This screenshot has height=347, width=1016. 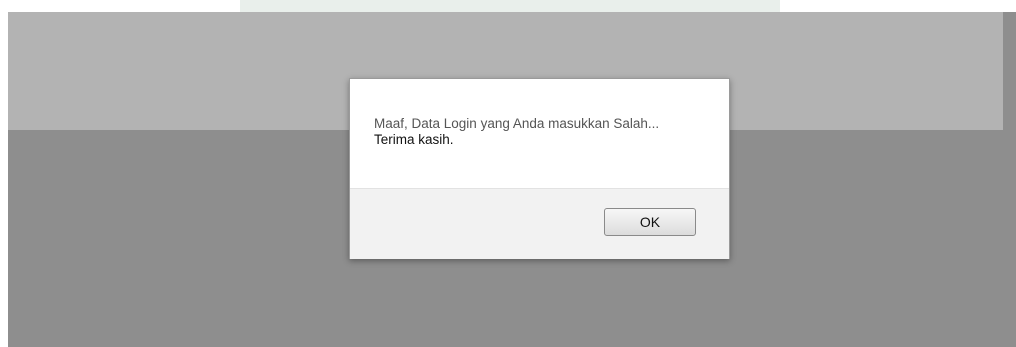 What do you see at coordinates (650, 222) in the screenshot?
I see `ok-button: OK` at bounding box center [650, 222].